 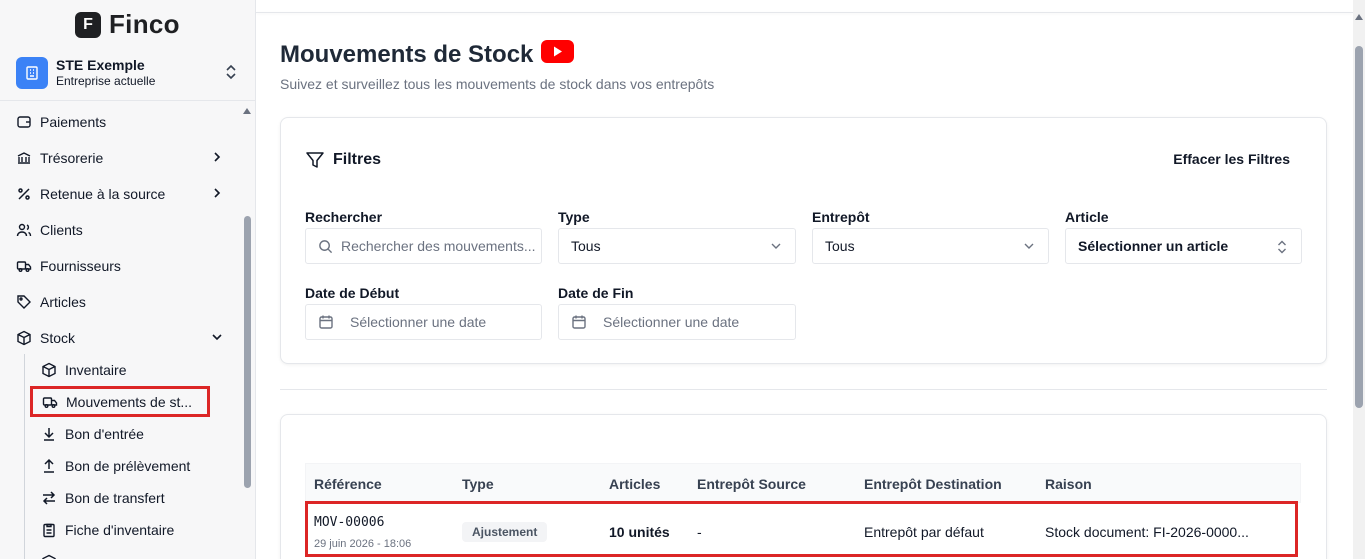 What do you see at coordinates (596, 293) in the screenshot?
I see `end-date-label: Date de Fin` at bounding box center [596, 293].